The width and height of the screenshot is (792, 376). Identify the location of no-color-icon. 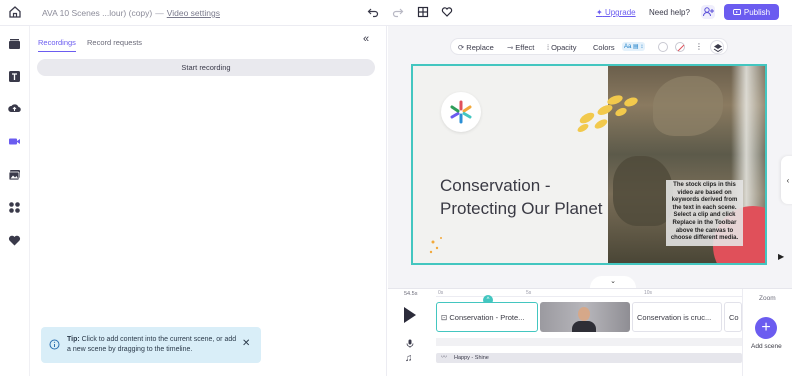
(681, 48).